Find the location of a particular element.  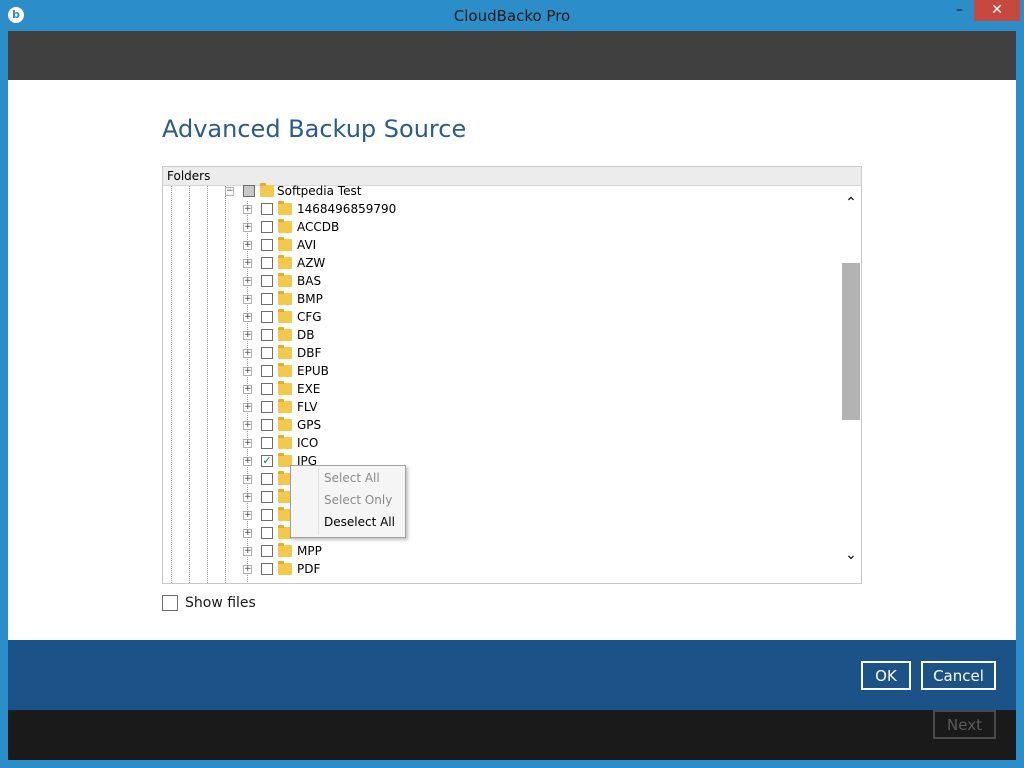

tree-label: DBF is located at coordinates (309, 353).